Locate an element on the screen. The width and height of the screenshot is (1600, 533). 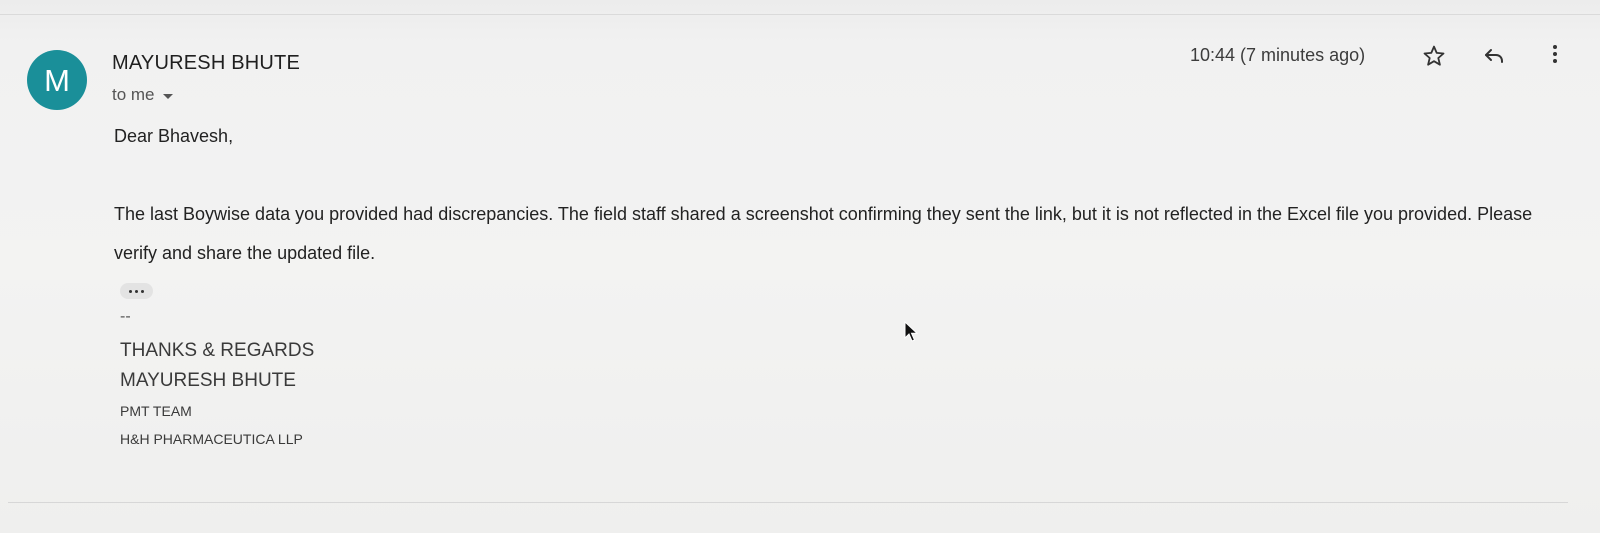
recipient-dropdown: to me is located at coordinates (142, 95).